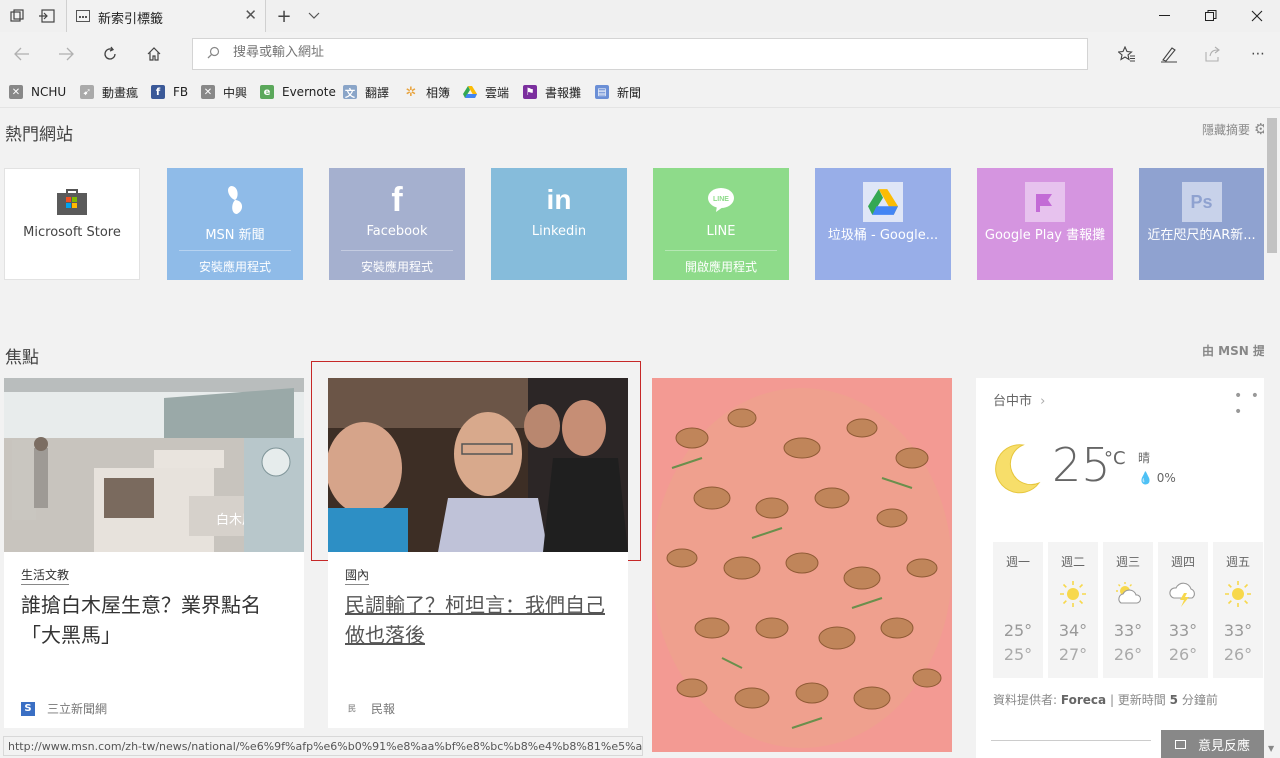 The image size is (1280, 758). Describe the element at coordinates (314, 16) in the screenshot. I see `tab-preview-chevron-icon` at that location.